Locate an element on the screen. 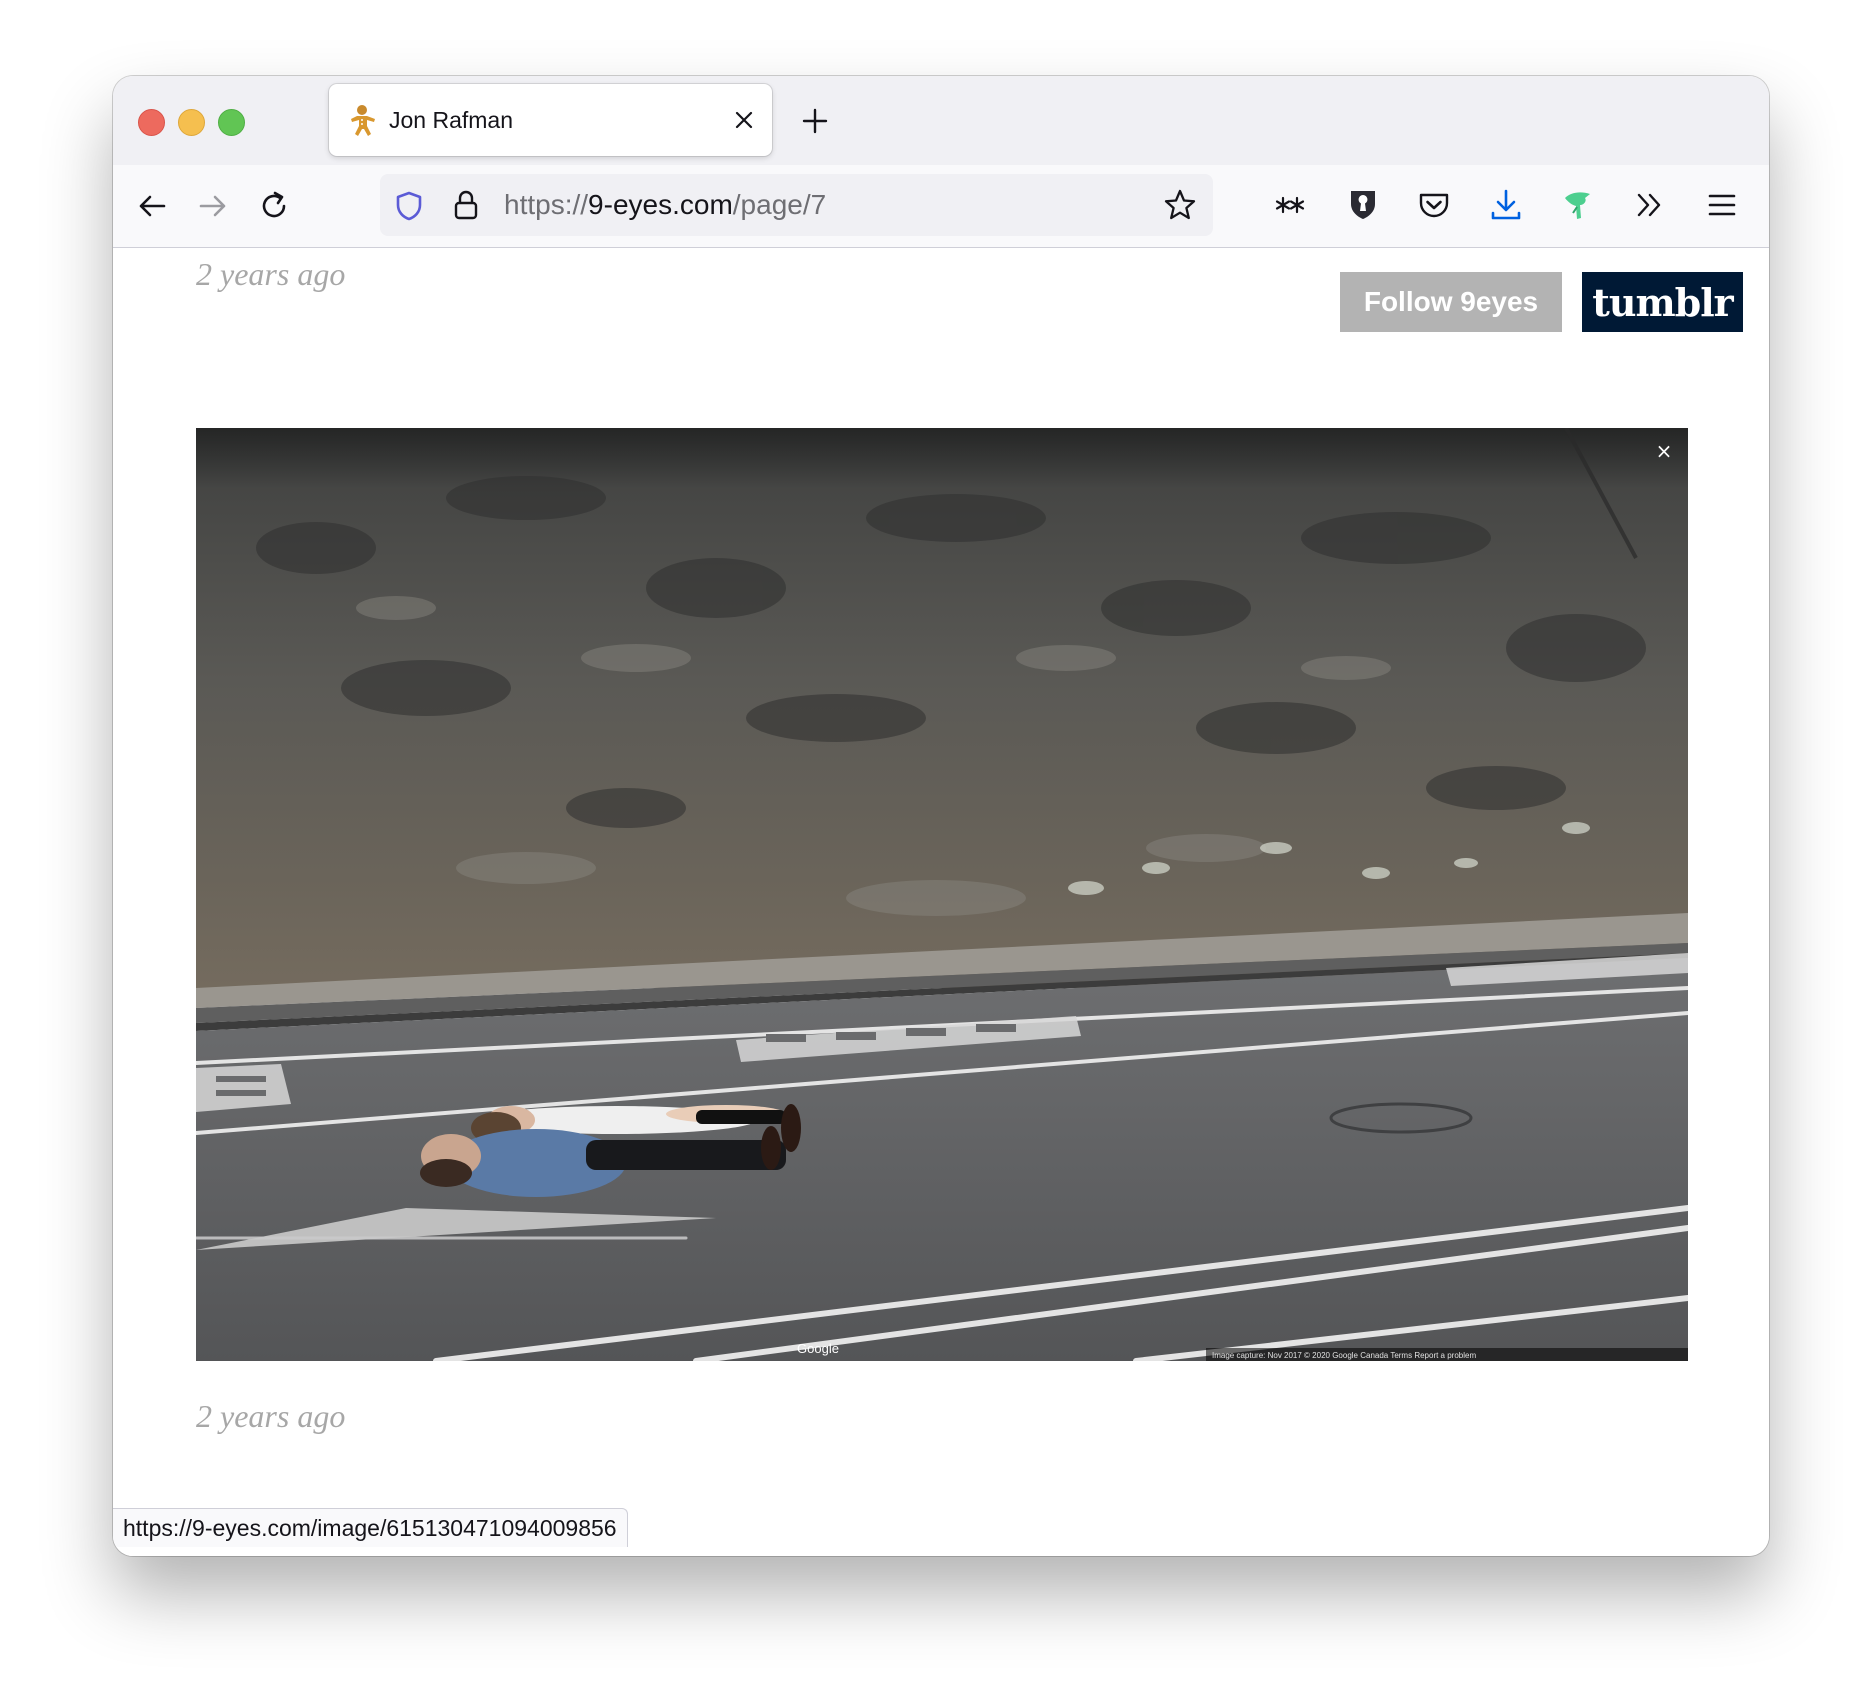  lock-icon is located at coordinates (466, 205).